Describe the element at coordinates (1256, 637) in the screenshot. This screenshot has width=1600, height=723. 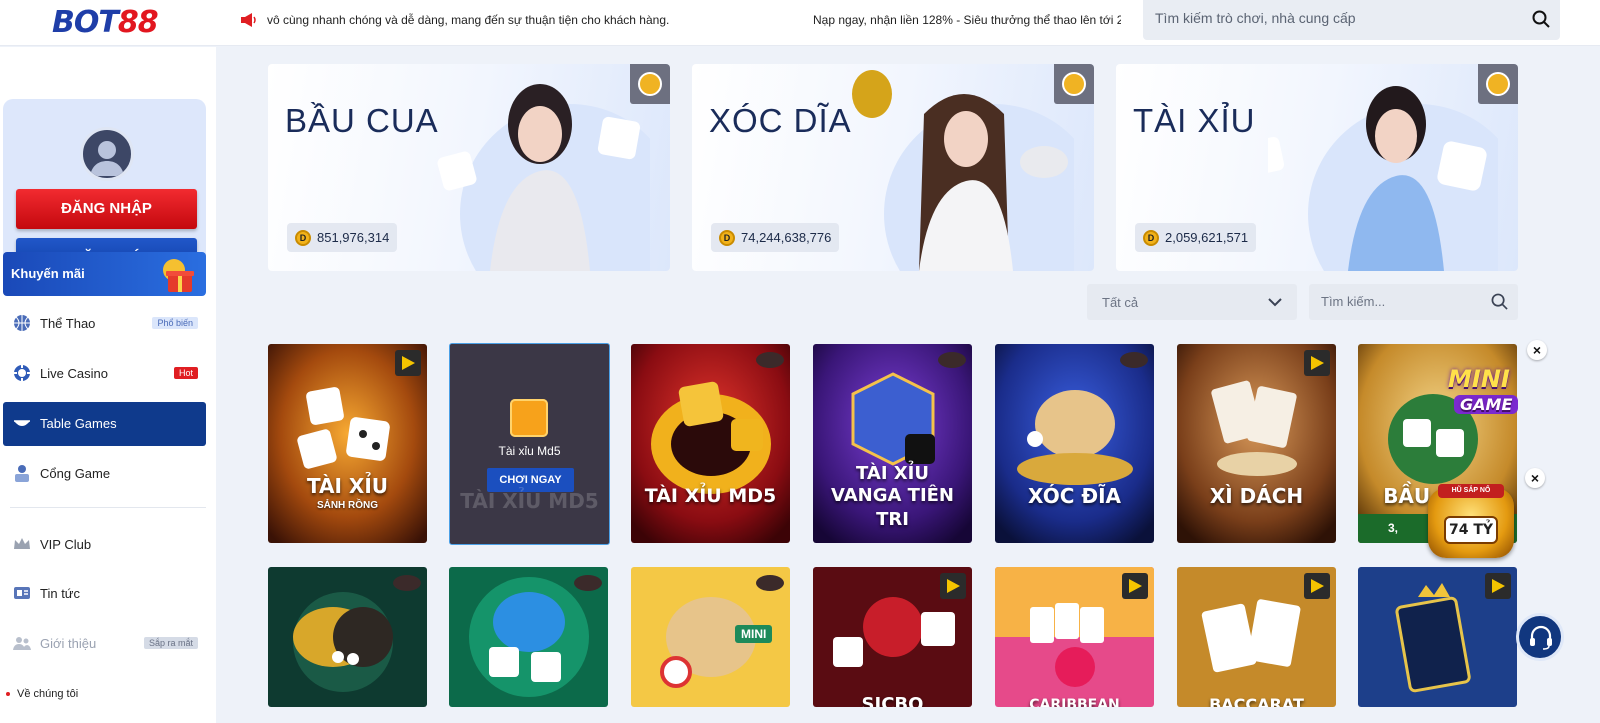
I see `game-card-baccarat: BACCARAT` at that location.